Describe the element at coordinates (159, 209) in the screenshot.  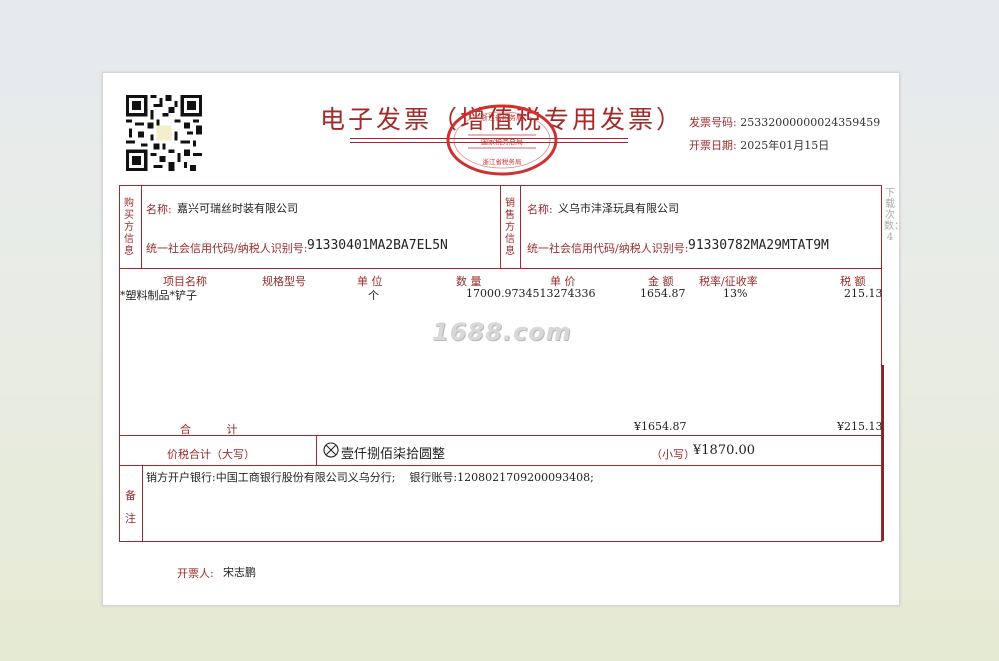
I see `buyer-name-label: 名称:` at that location.